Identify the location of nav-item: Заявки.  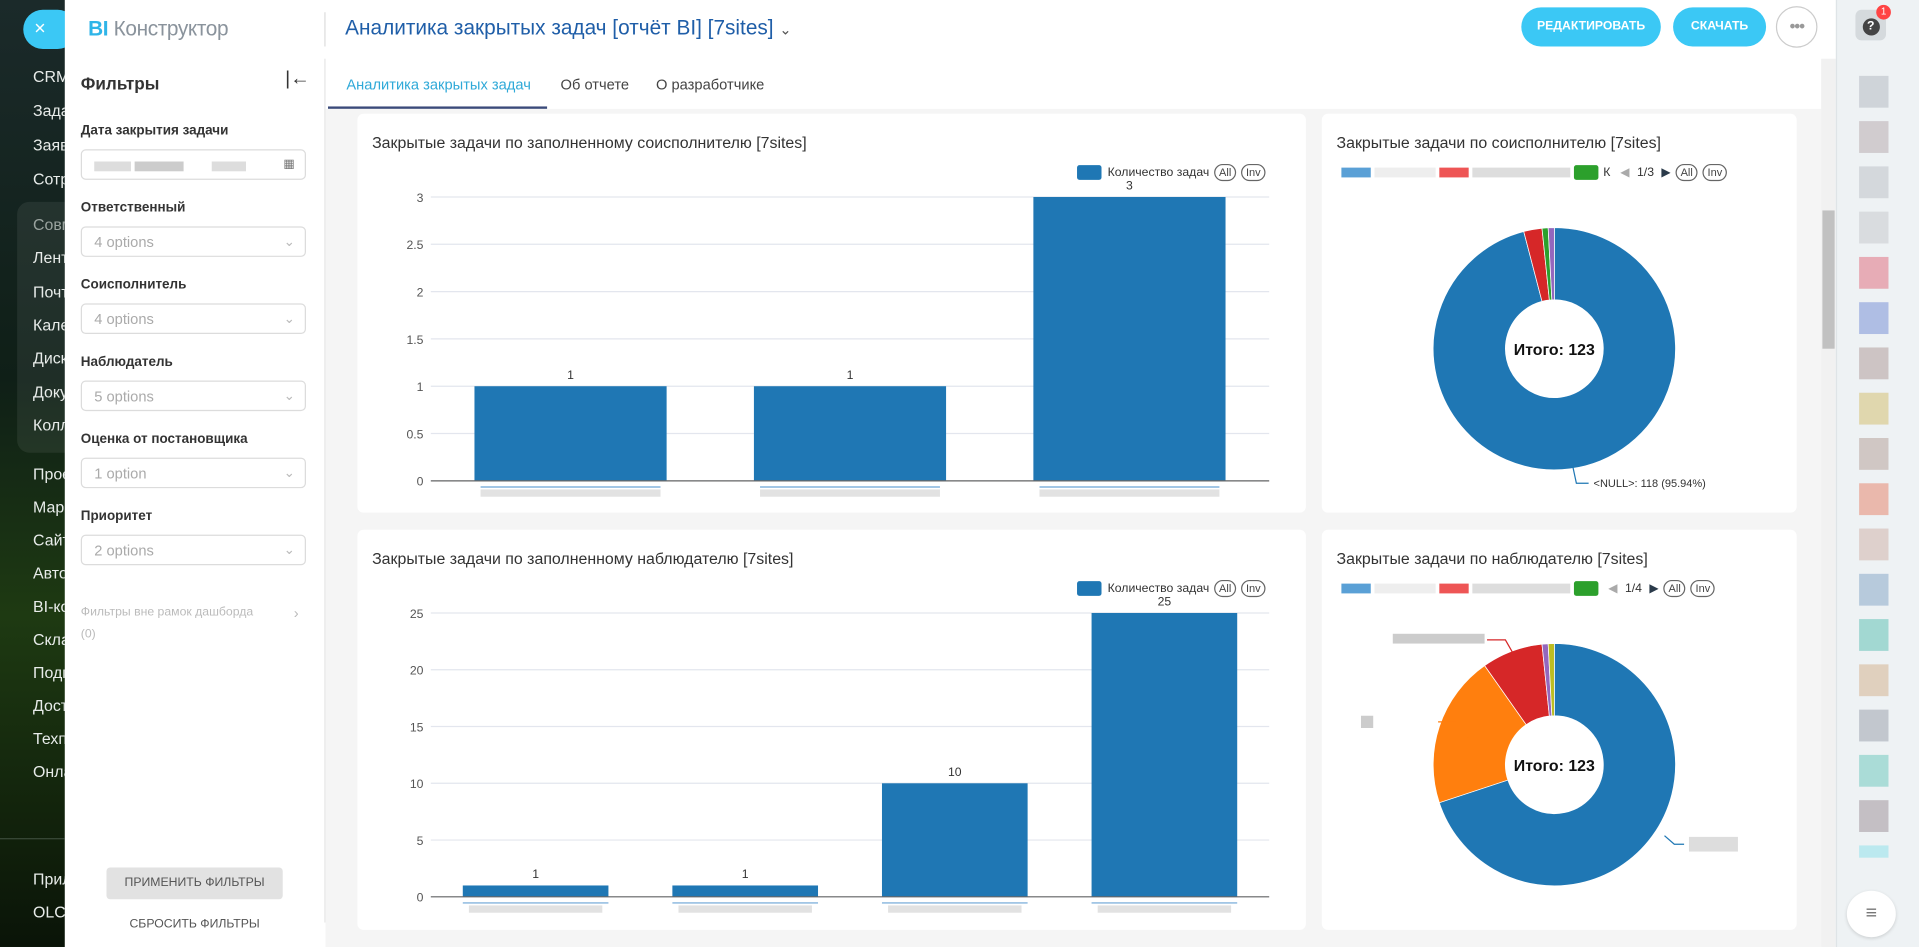
(49, 145).